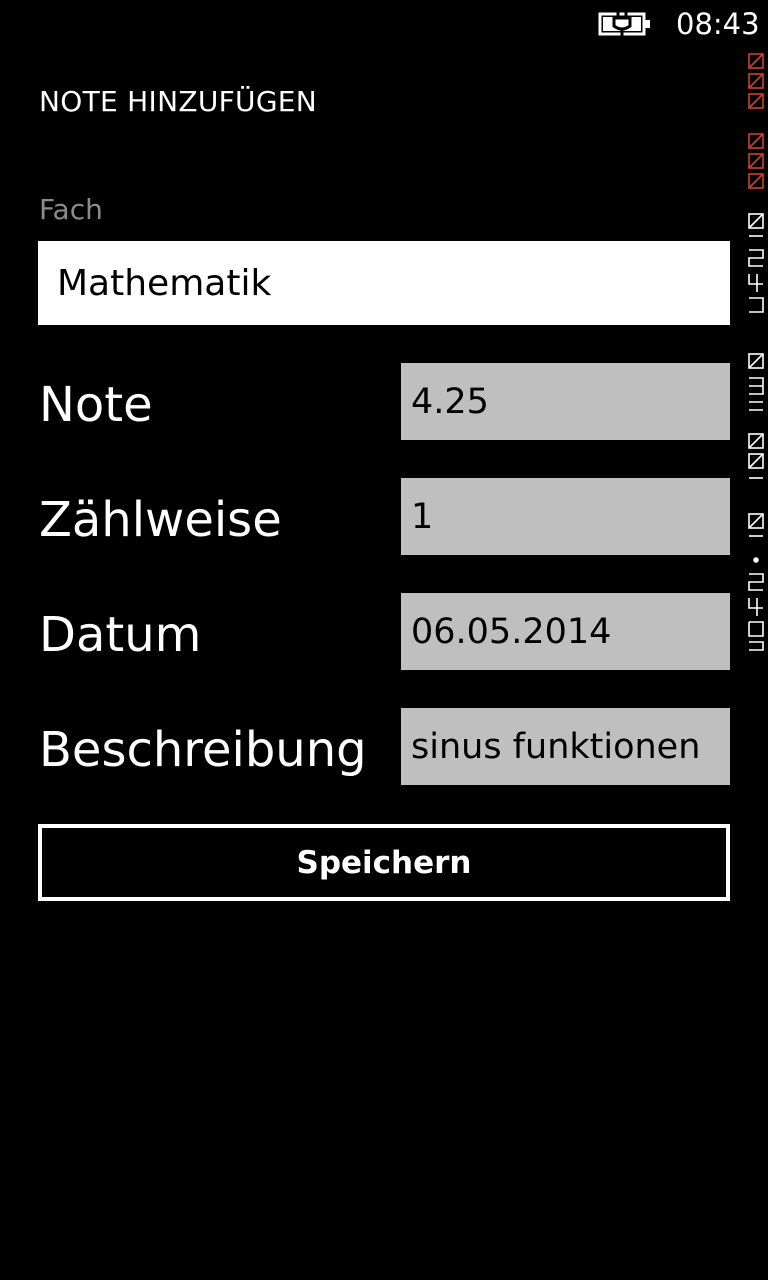 This screenshot has height=1280, width=768. Describe the element at coordinates (565, 401) in the screenshot. I see `note-input: 4.25` at that location.